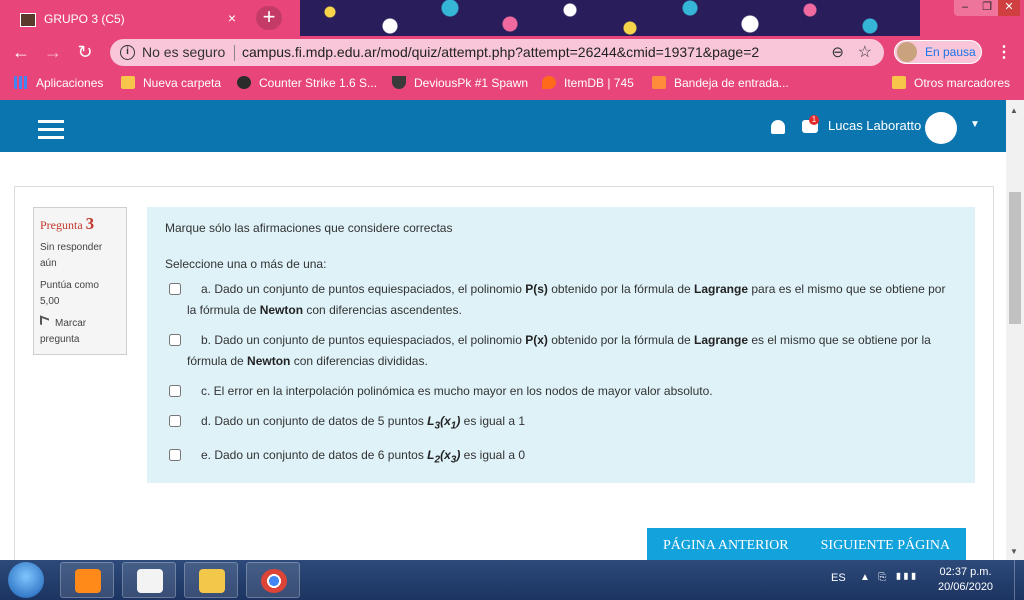  I want to click on bookmark-apps: Aplicaciones, so click(58, 83).